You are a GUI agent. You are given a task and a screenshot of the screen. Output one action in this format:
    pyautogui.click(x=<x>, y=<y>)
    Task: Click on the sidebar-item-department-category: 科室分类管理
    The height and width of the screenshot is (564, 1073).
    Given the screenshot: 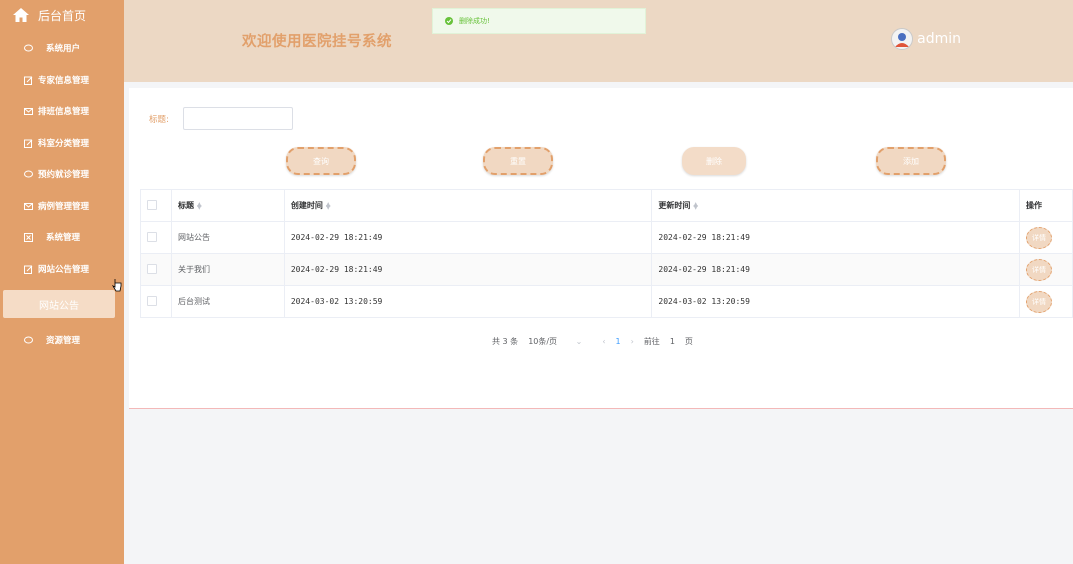 What is the action you would take?
    pyautogui.click(x=62, y=143)
    